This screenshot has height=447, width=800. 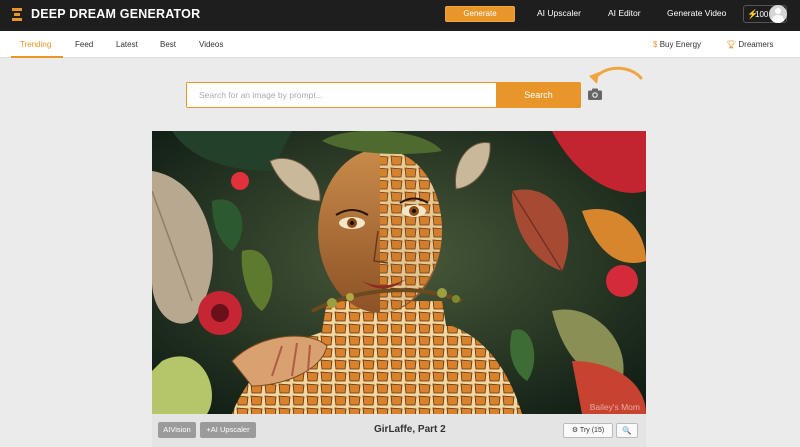 What do you see at coordinates (655, 44) in the screenshot?
I see `dollar-icon: $` at bounding box center [655, 44].